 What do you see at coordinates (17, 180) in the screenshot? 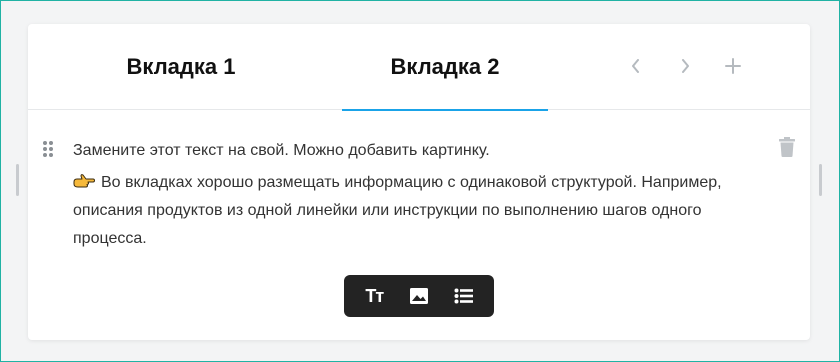
I see `resize-handle-left` at bounding box center [17, 180].